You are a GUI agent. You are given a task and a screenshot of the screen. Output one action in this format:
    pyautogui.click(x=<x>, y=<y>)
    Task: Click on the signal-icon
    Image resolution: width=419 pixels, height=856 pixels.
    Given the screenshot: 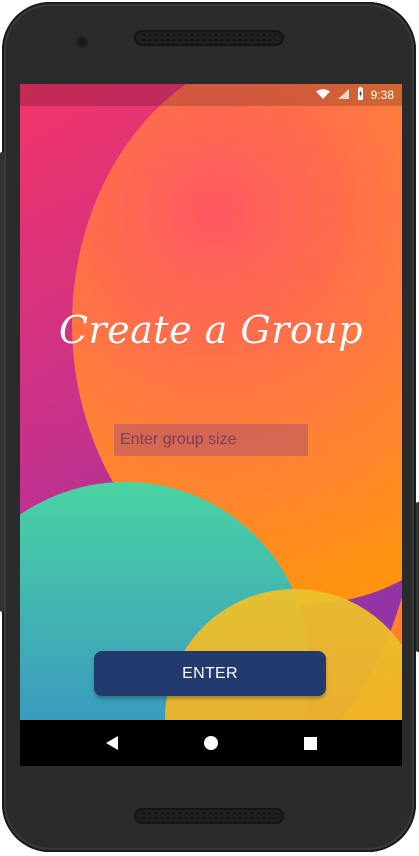 What is the action you would take?
    pyautogui.click(x=343, y=95)
    